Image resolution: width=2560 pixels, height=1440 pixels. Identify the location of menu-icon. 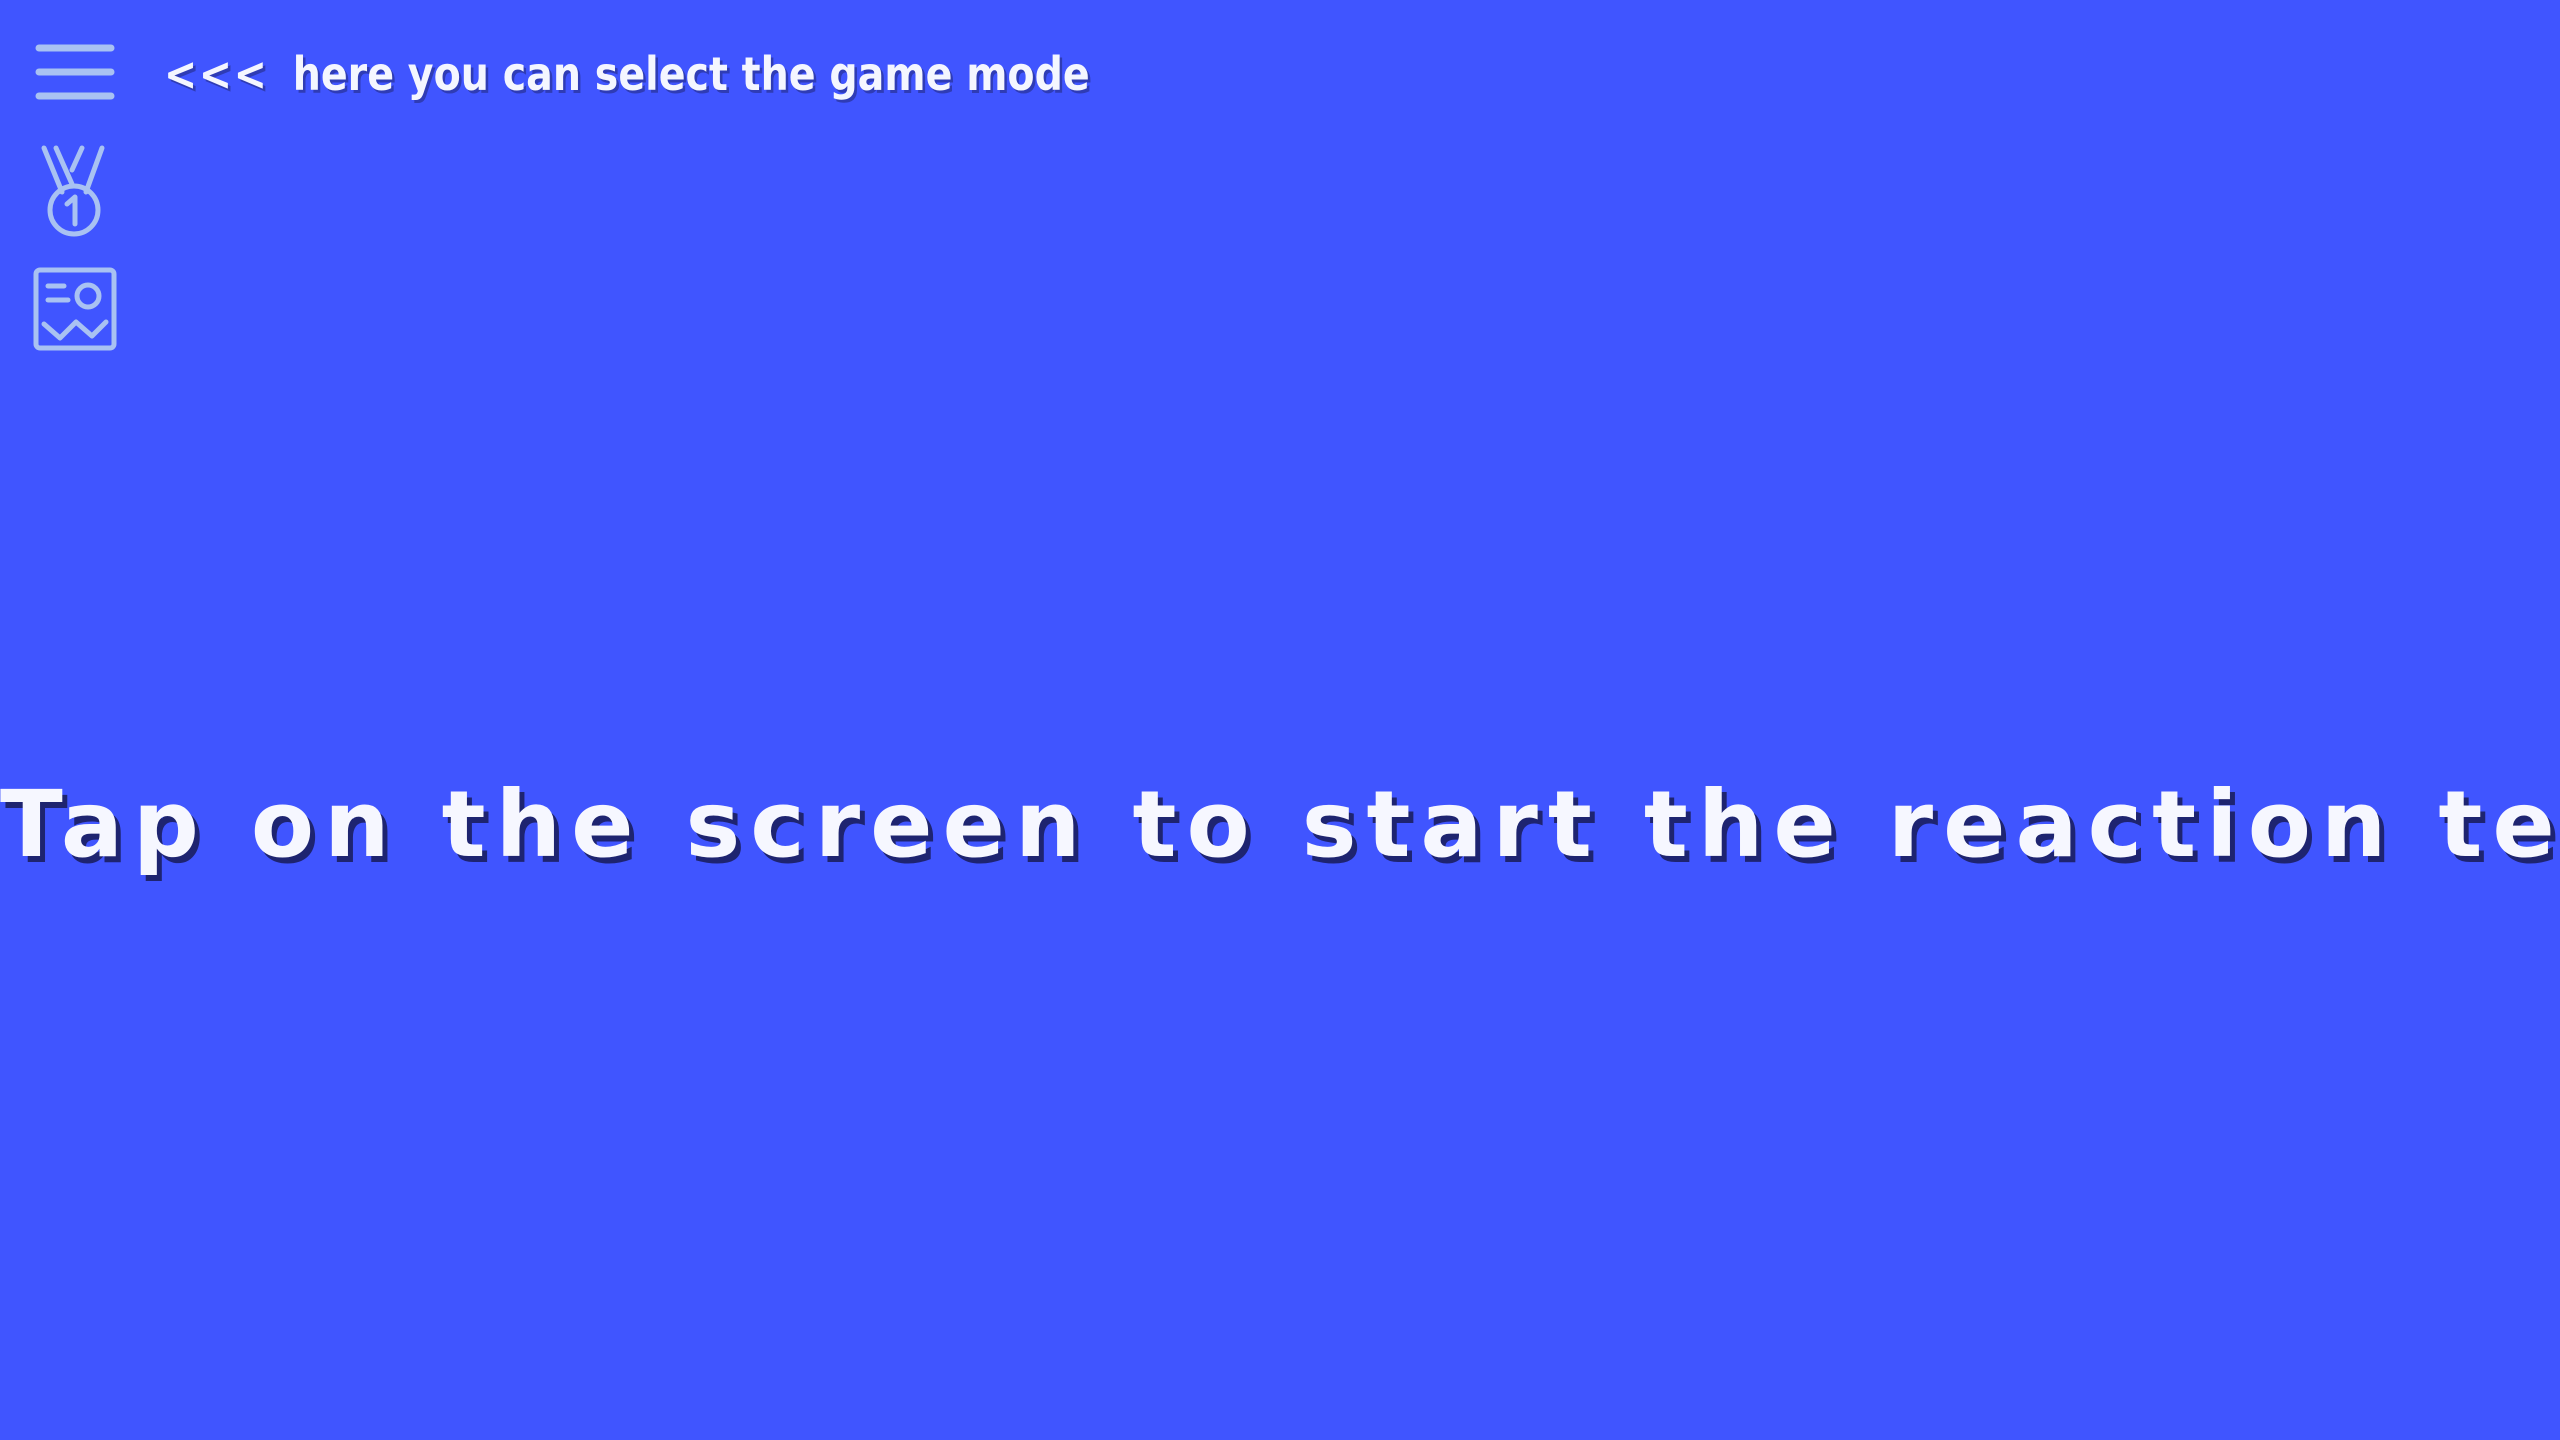
(75, 72).